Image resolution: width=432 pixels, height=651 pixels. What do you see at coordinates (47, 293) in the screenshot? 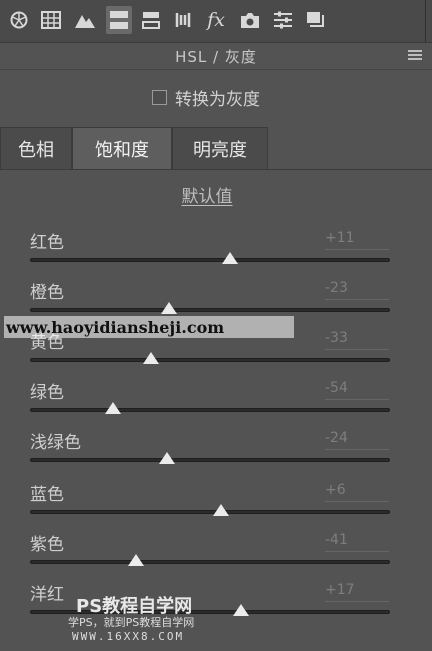
I see `slider-label: 橙色` at bounding box center [47, 293].